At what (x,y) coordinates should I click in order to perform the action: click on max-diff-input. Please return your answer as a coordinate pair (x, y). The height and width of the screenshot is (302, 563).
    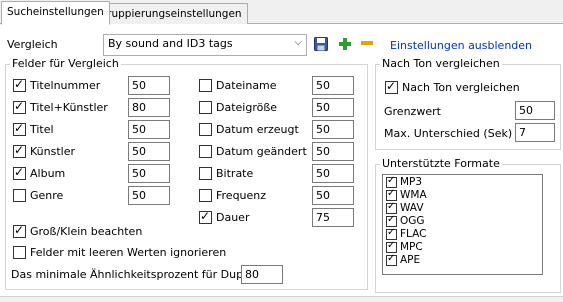
    Looking at the image, I should click on (535, 132).